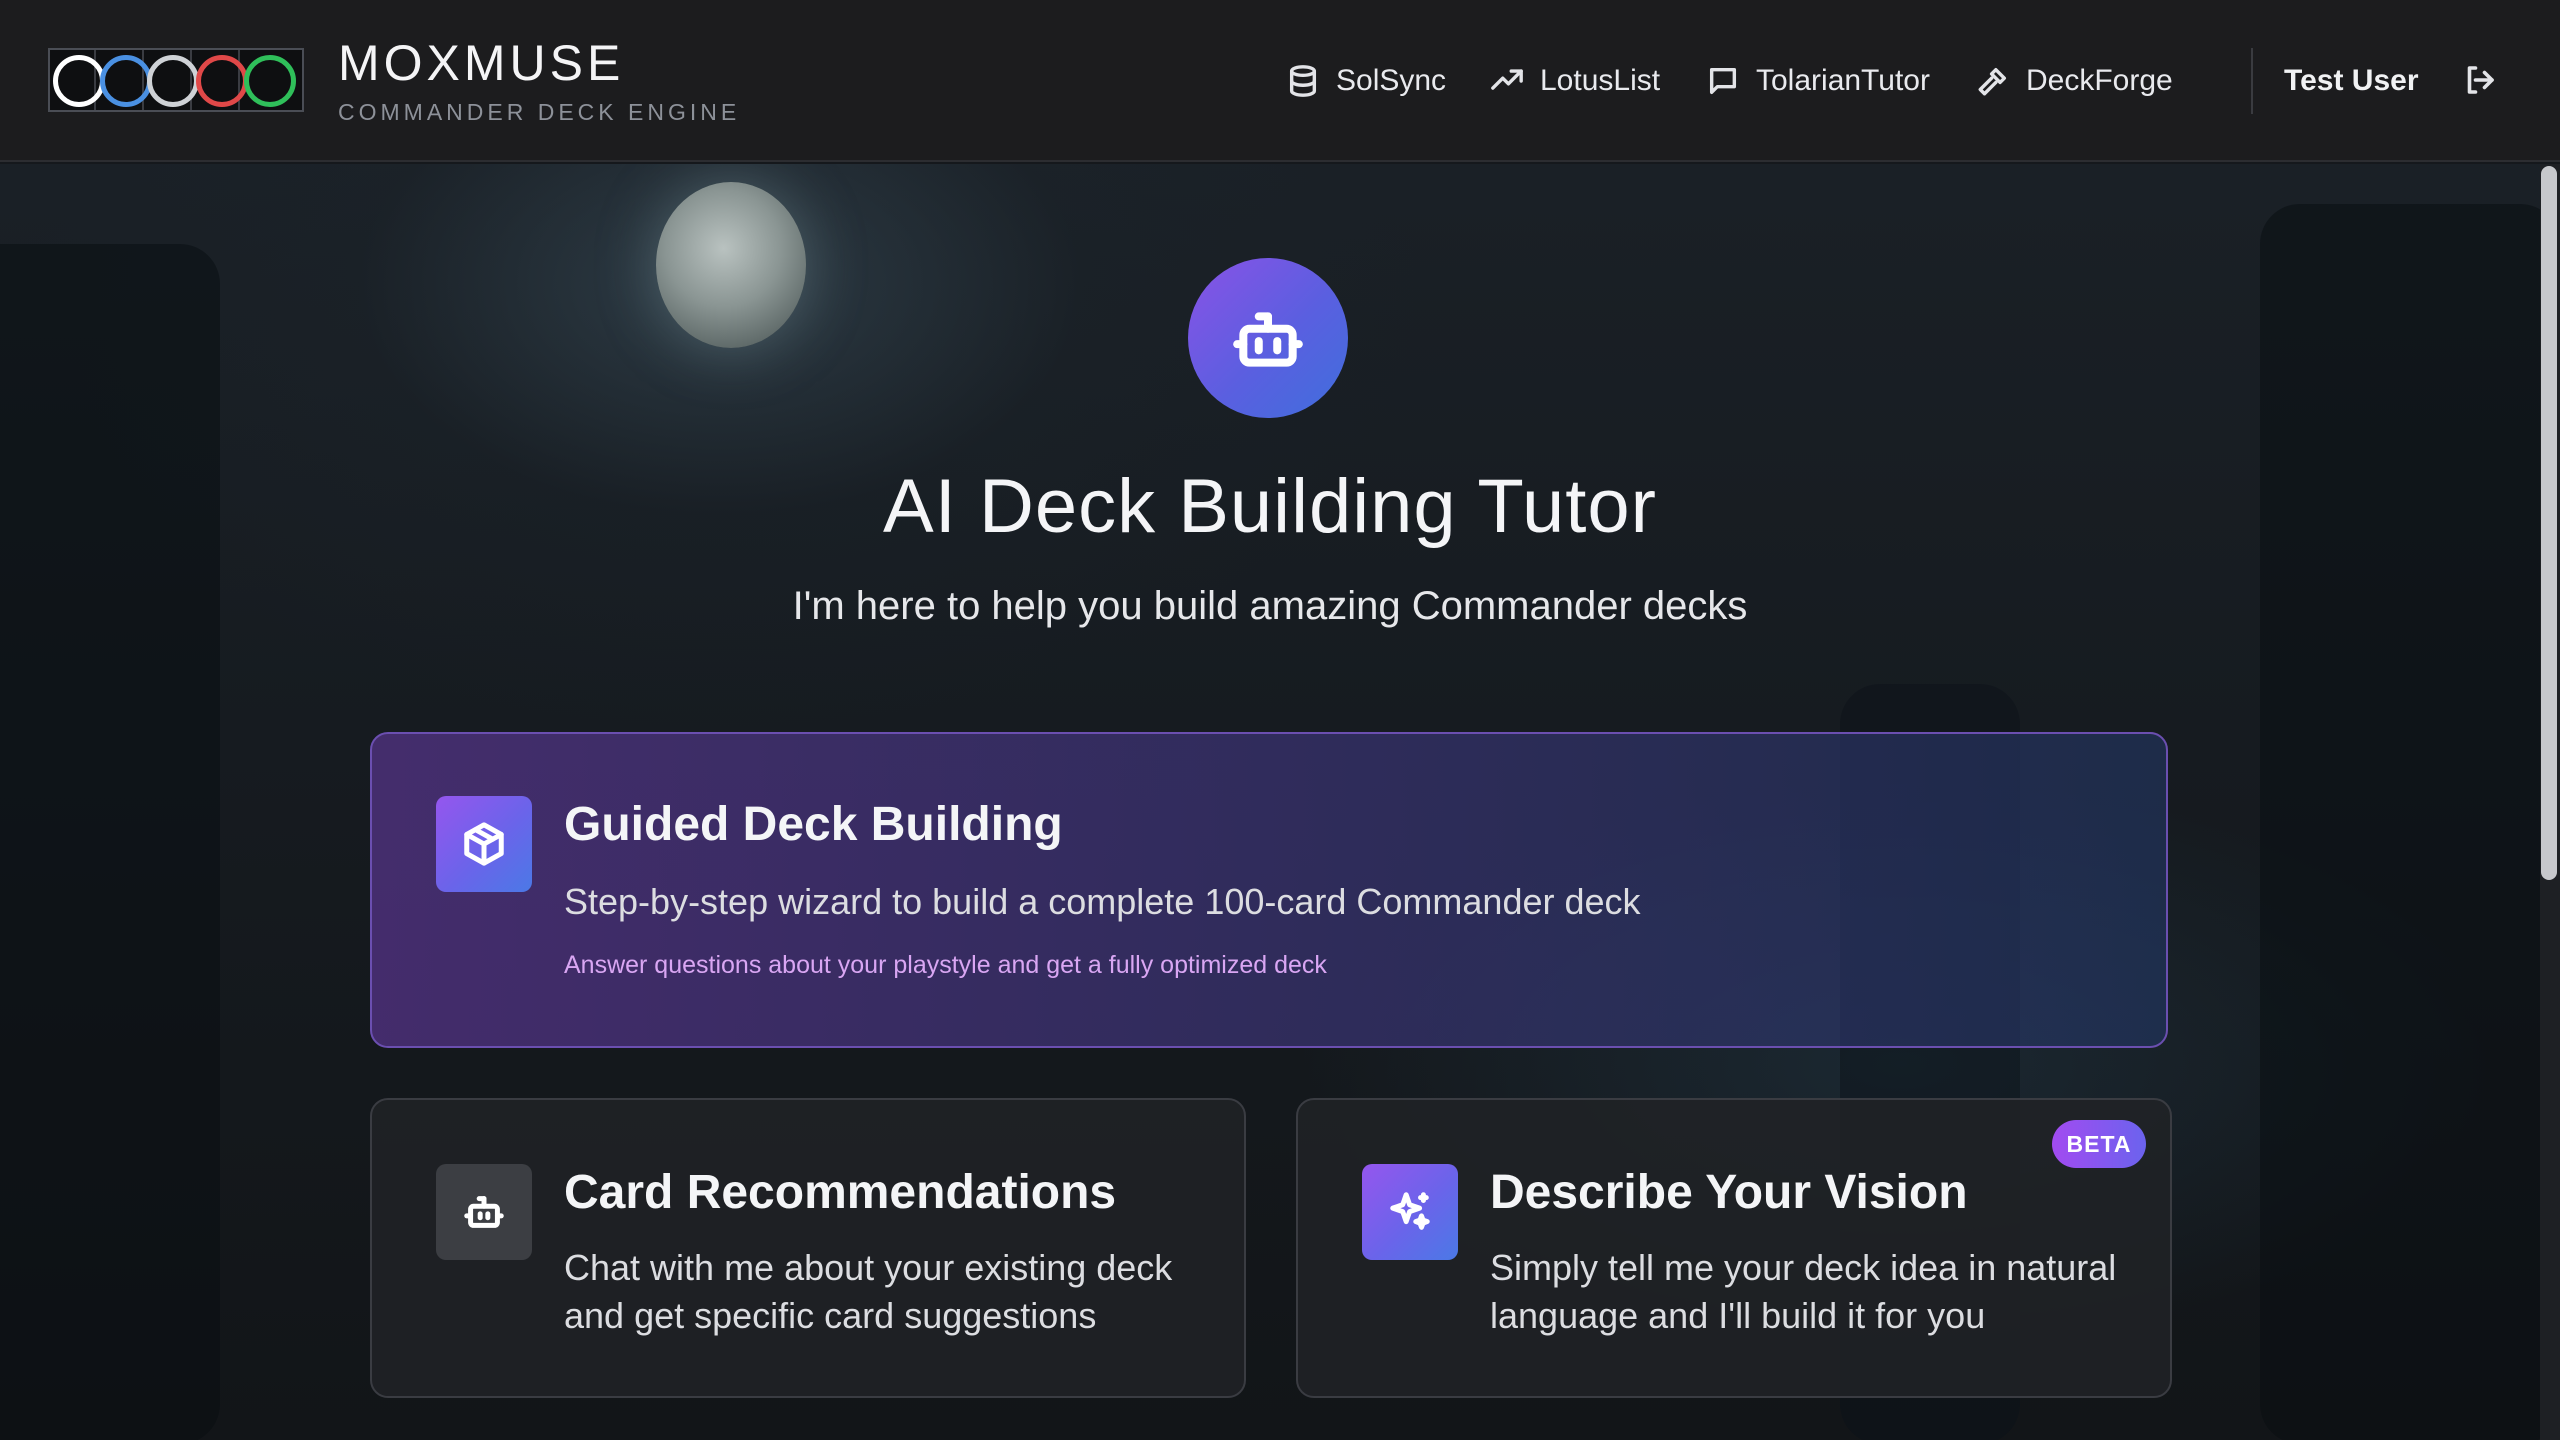  Describe the element at coordinates (1507, 81) in the screenshot. I see `trending-up-icon` at that location.